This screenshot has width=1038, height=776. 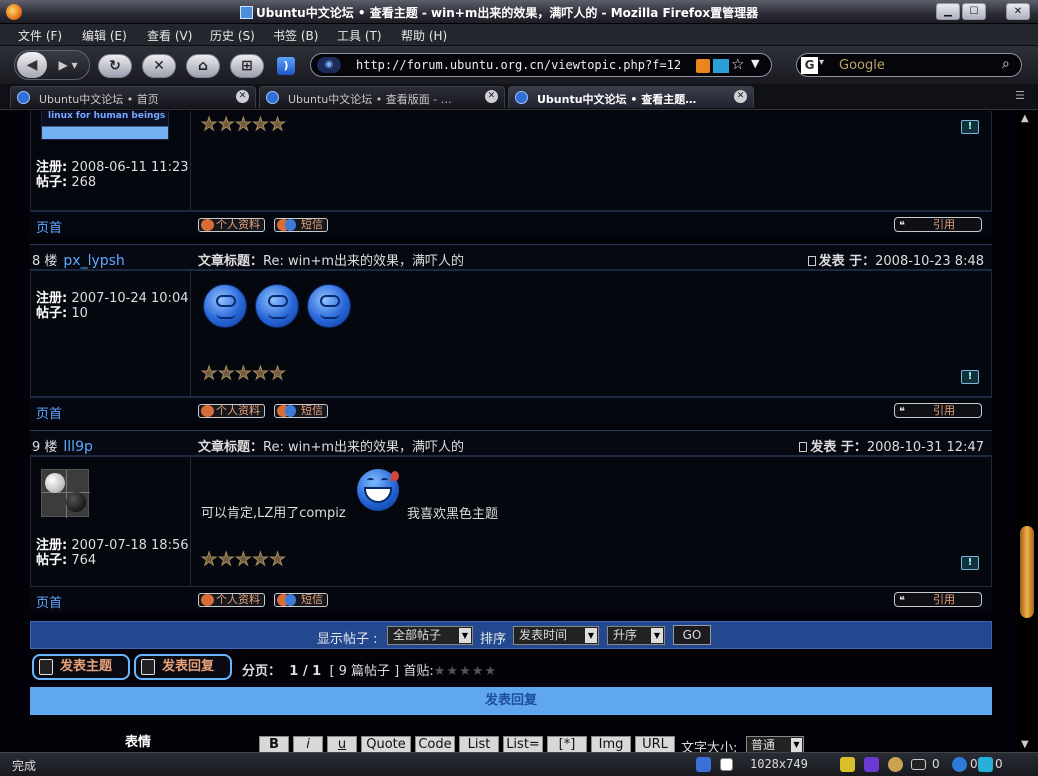 I want to click on maximize-button: ☐, so click(x=974, y=11).